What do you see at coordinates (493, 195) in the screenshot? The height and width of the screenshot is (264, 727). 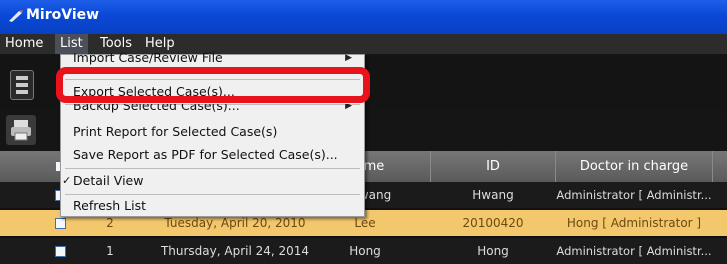 I see `cell-id: Hwang` at bounding box center [493, 195].